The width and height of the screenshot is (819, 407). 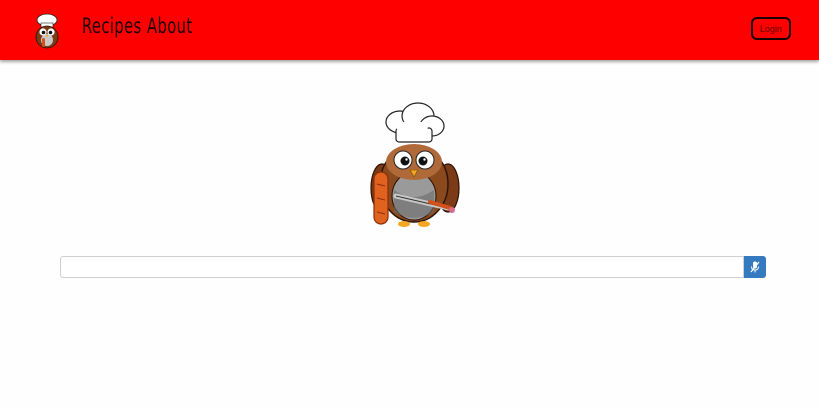 I want to click on top-navbar: Recipes About Login, so click(x=409, y=30).